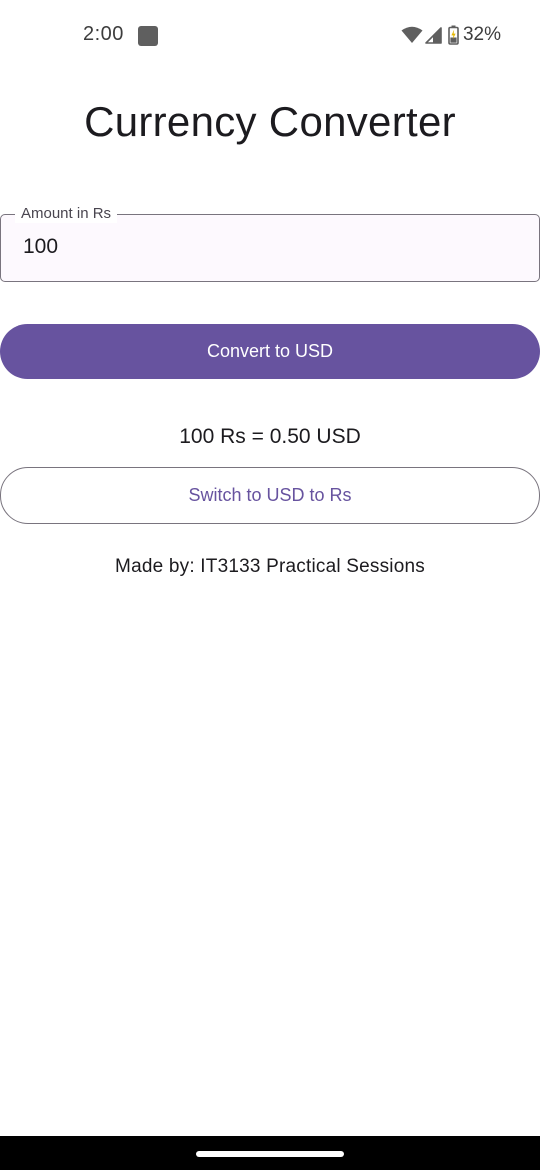 The height and width of the screenshot is (1170, 540). I want to click on app-notification-icon, so click(148, 36).